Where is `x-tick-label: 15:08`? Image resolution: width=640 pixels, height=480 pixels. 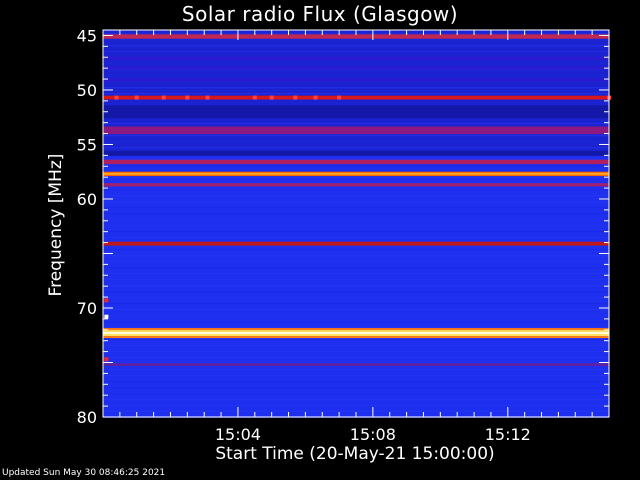
x-tick-label: 15:08 is located at coordinates (373, 434).